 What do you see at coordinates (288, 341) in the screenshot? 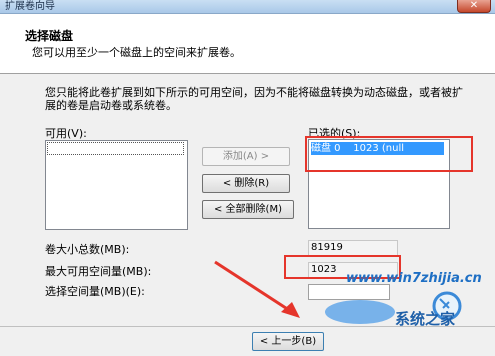
I see `back-button: < 上一步(B)` at bounding box center [288, 341].